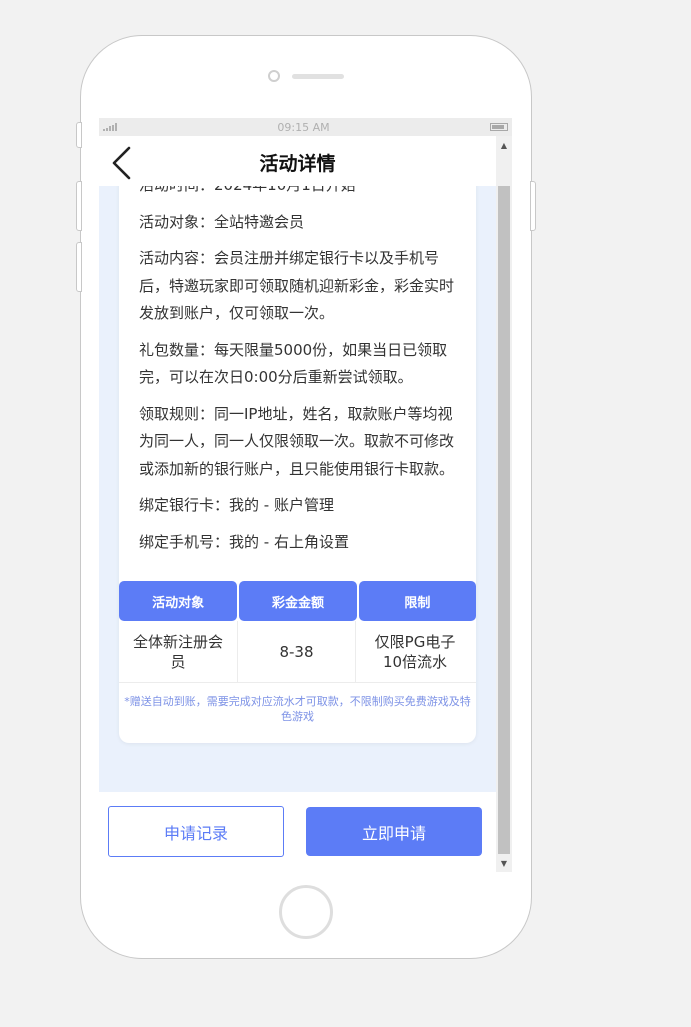  I want to click on signal-icon, so click(110, 127).